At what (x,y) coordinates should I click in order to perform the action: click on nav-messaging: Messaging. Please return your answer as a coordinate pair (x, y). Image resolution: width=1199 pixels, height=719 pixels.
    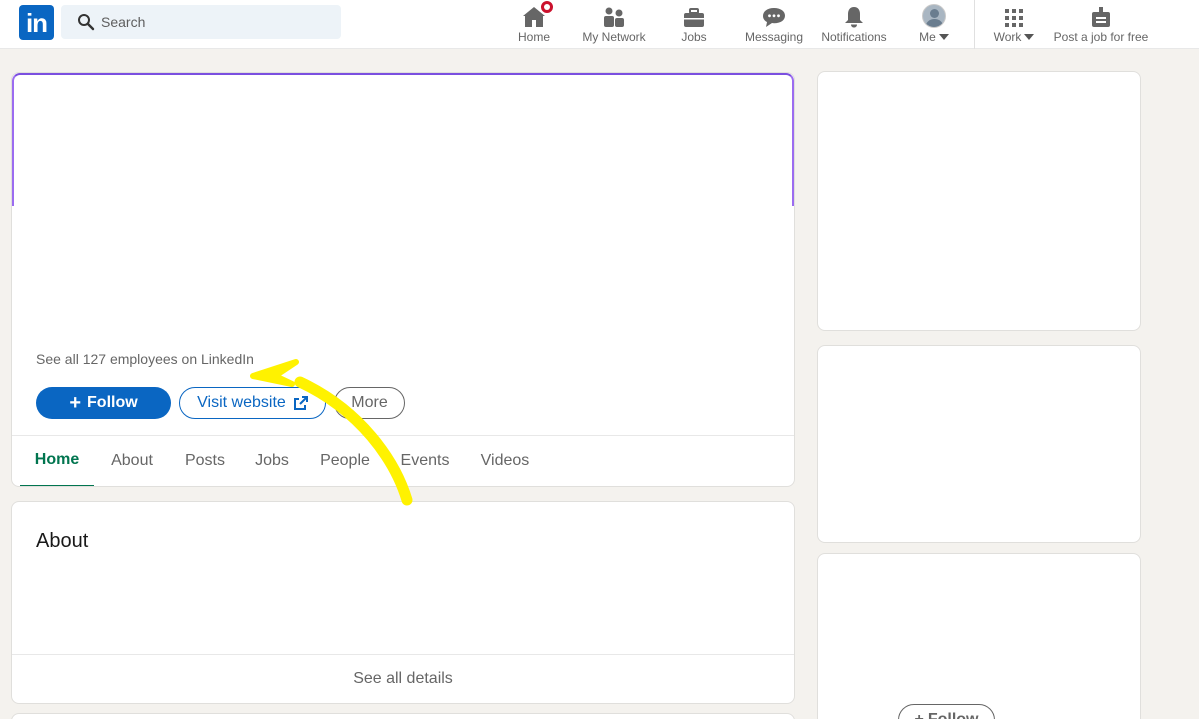
    Looking at the image, I should click on (774, 24).